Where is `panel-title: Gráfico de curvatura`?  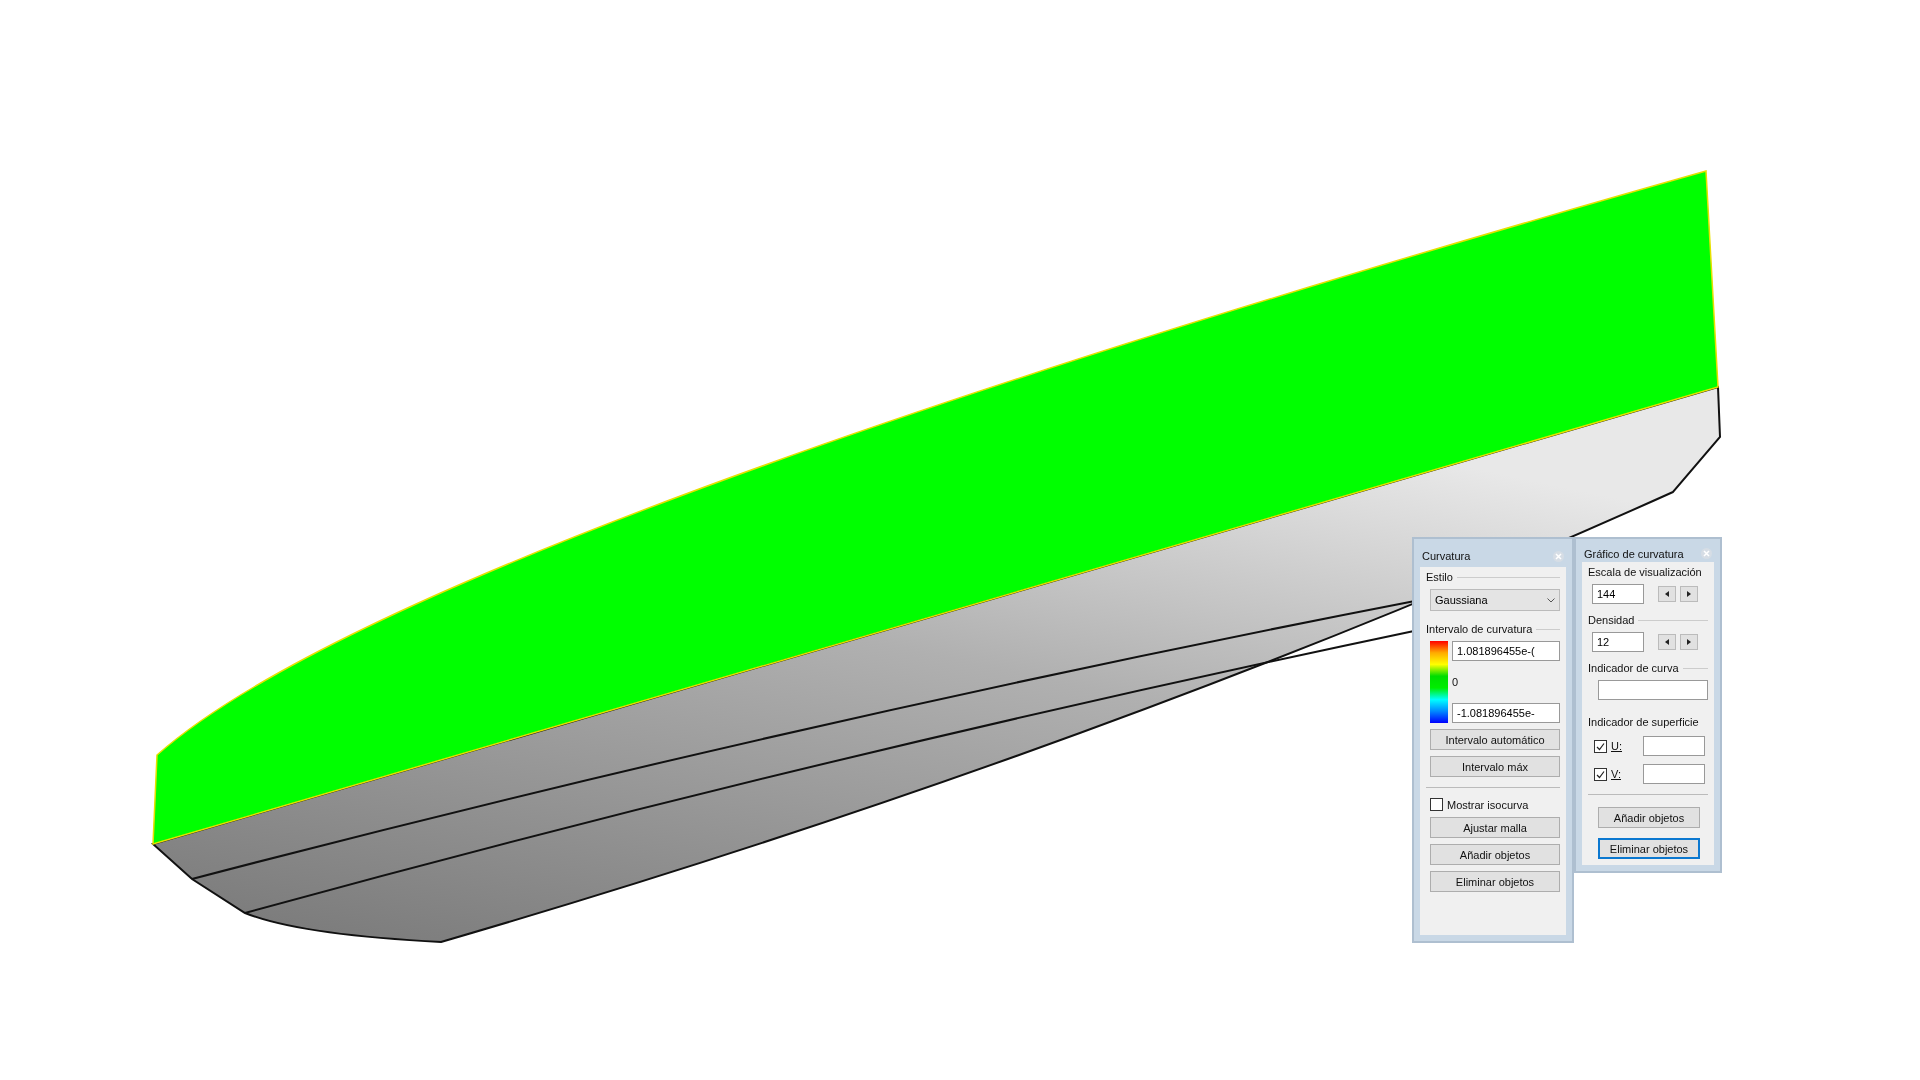
panel-title: Gráfico de curvatura is located at coordinates (1634, 553).